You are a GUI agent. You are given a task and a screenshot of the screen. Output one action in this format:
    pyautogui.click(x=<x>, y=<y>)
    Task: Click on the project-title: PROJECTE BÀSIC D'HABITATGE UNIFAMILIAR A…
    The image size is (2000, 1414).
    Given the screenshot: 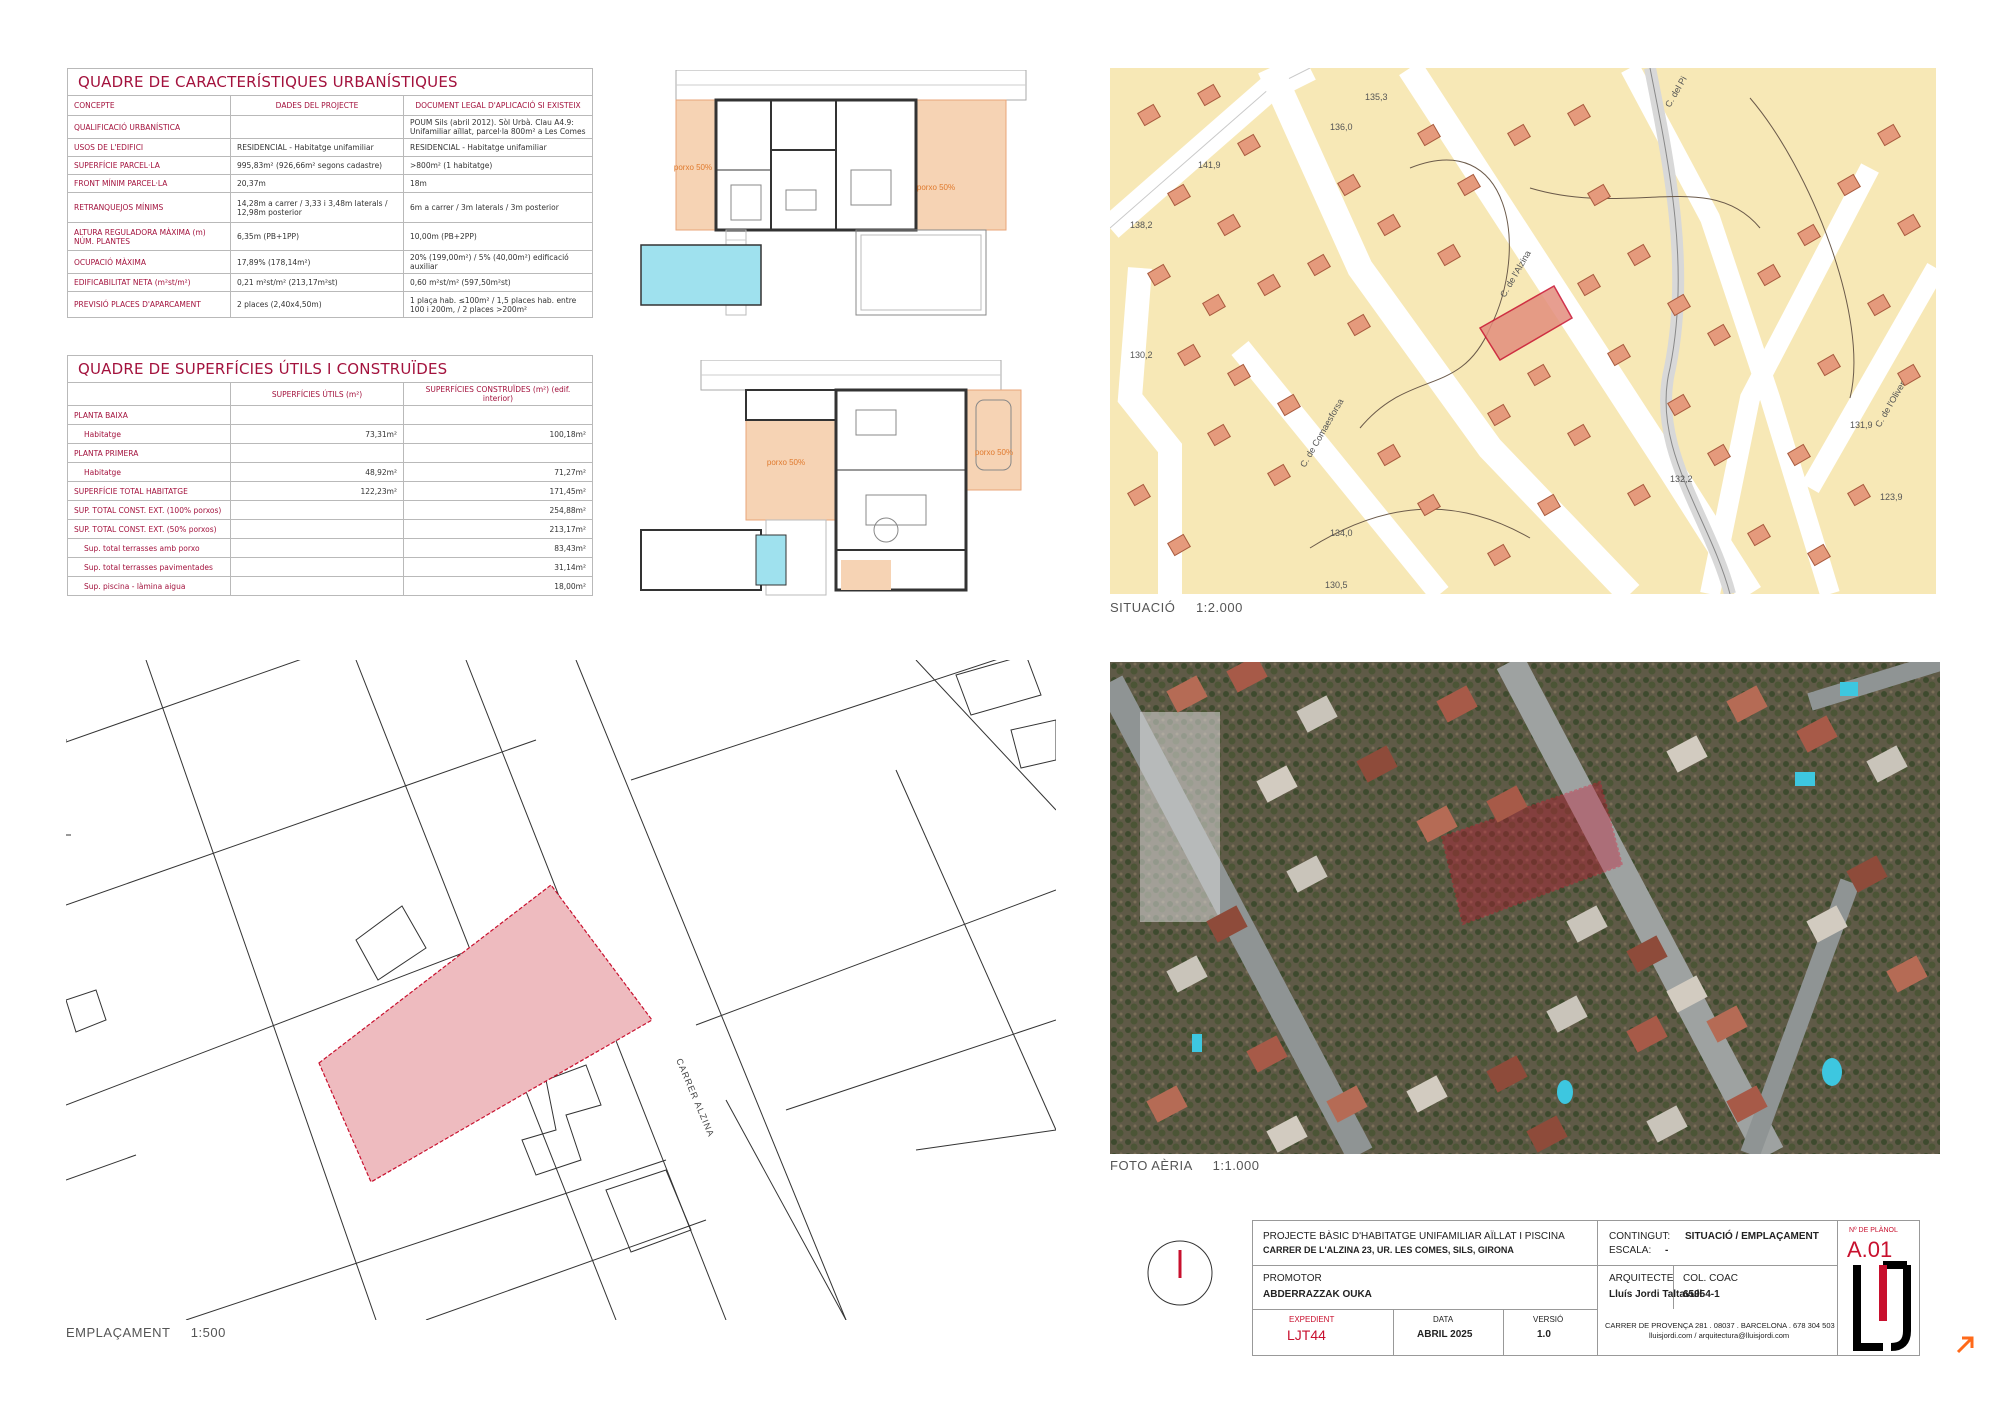 What is the action you would take?
    pyautogui.click(x=1414, y=1236)
    